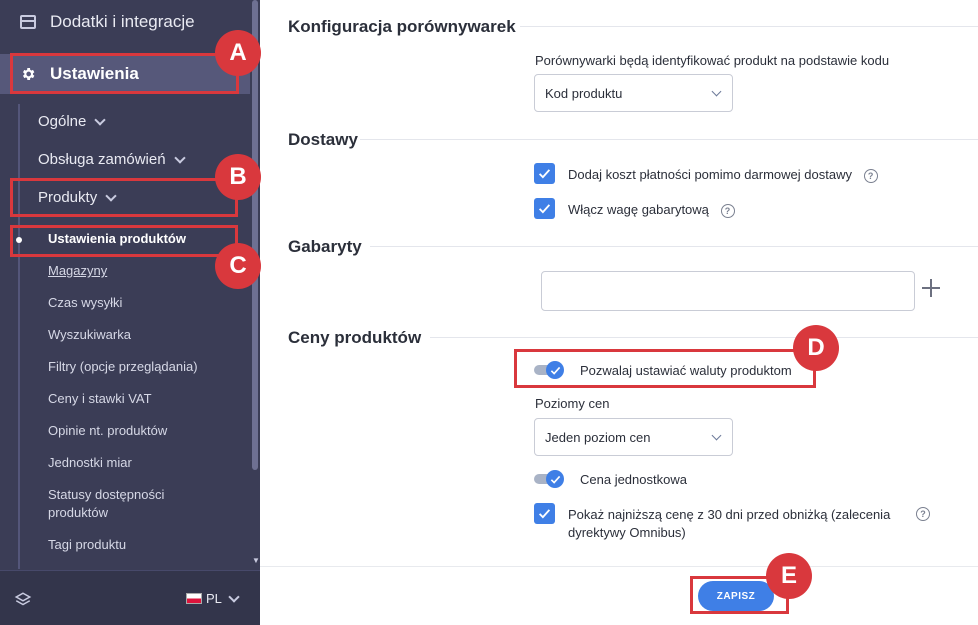  I want to click on price-levels-label: Poziomy cen, so click(572, 403).